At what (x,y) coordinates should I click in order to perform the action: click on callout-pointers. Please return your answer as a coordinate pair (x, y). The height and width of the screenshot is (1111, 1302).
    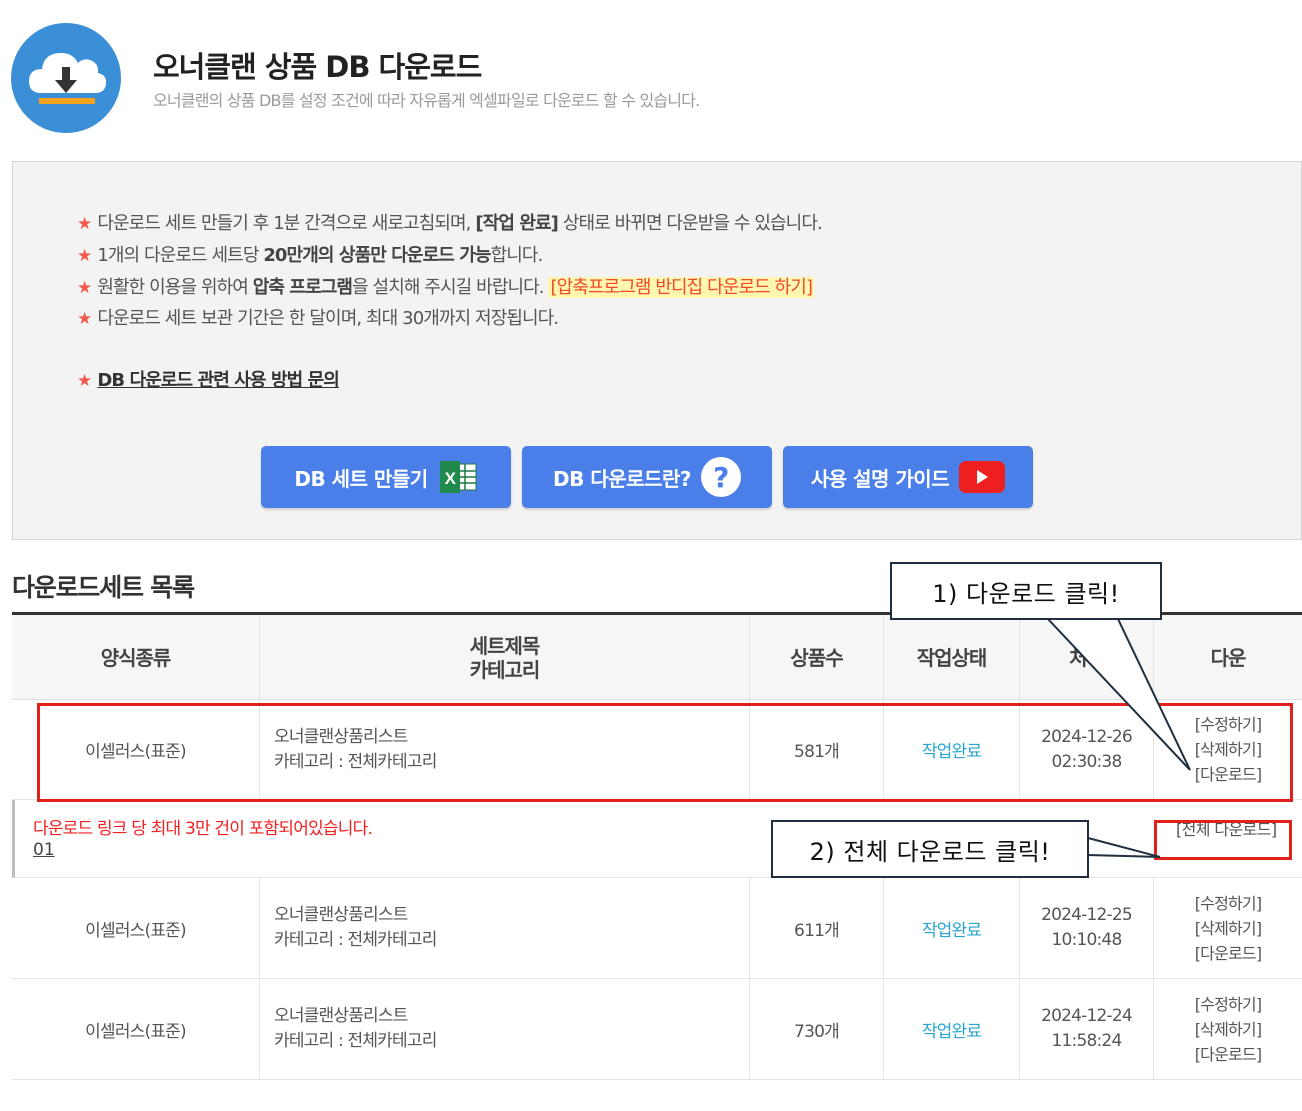
    Looking at the image, I should click on (1118, 738).